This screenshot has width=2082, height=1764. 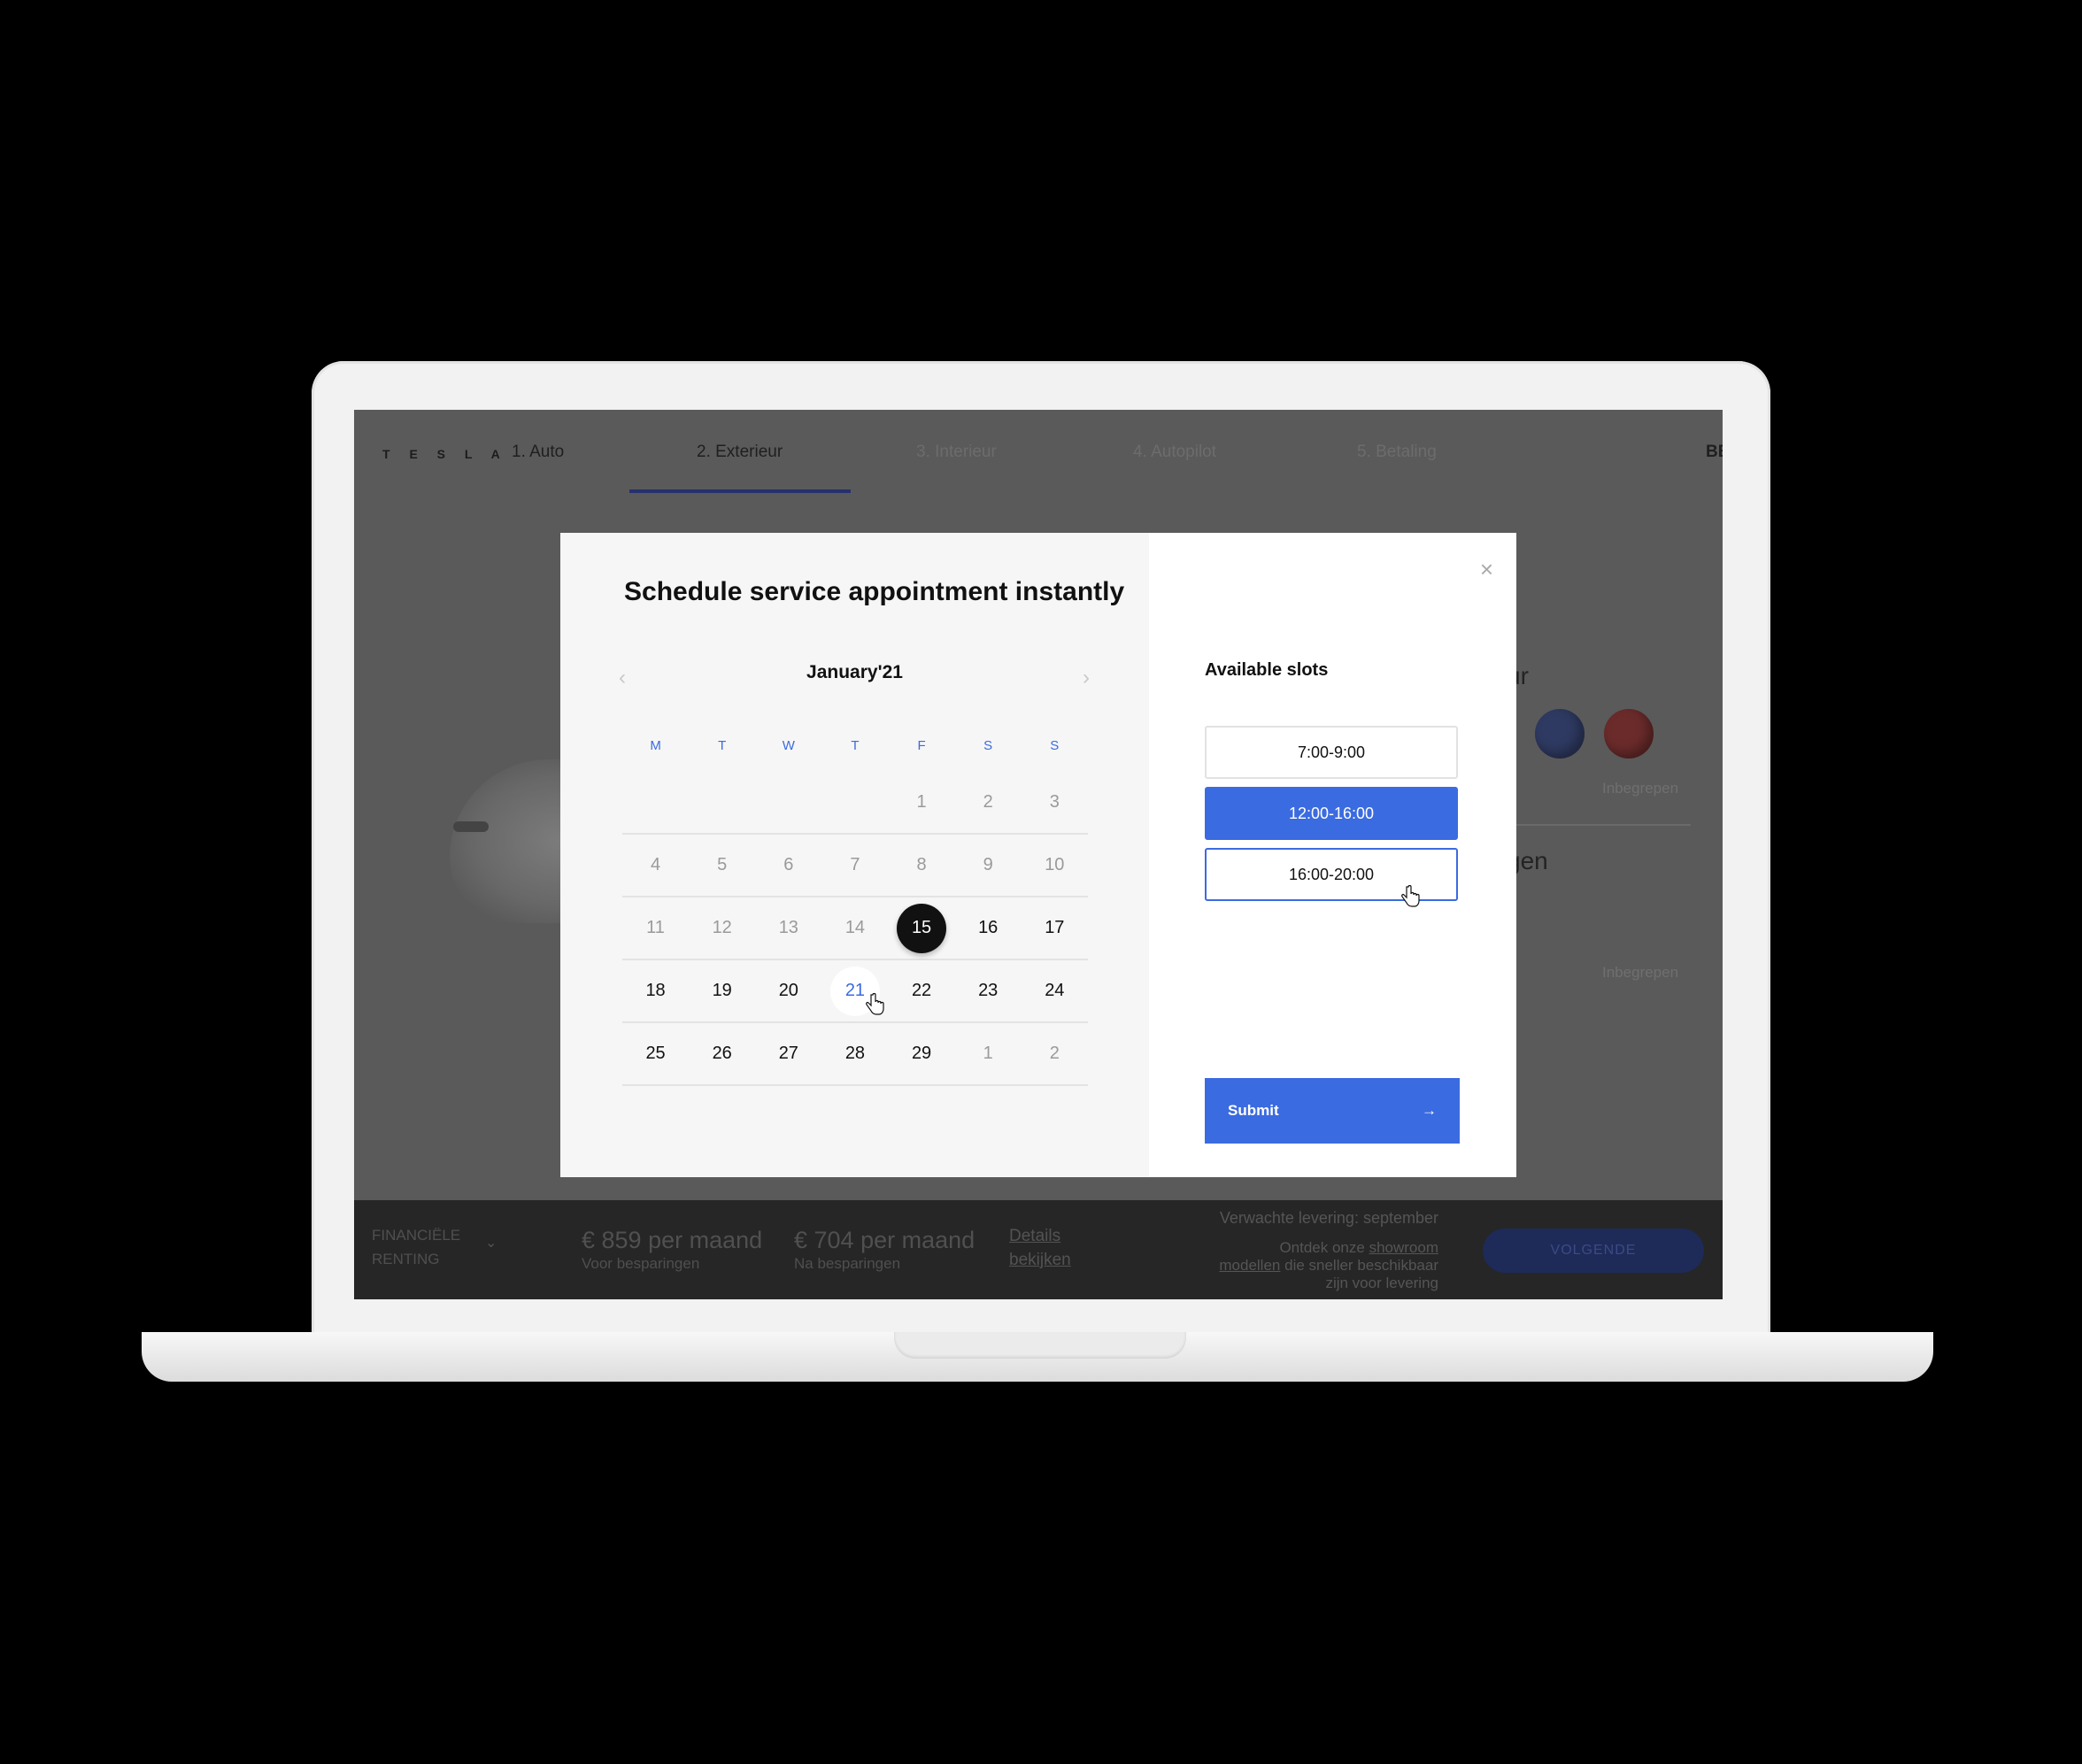 What do you see at coordinates (875, 591) in the screenshot?
I see `modal-title: Schedule service appointment instantly` at bounding box center [875, 591].